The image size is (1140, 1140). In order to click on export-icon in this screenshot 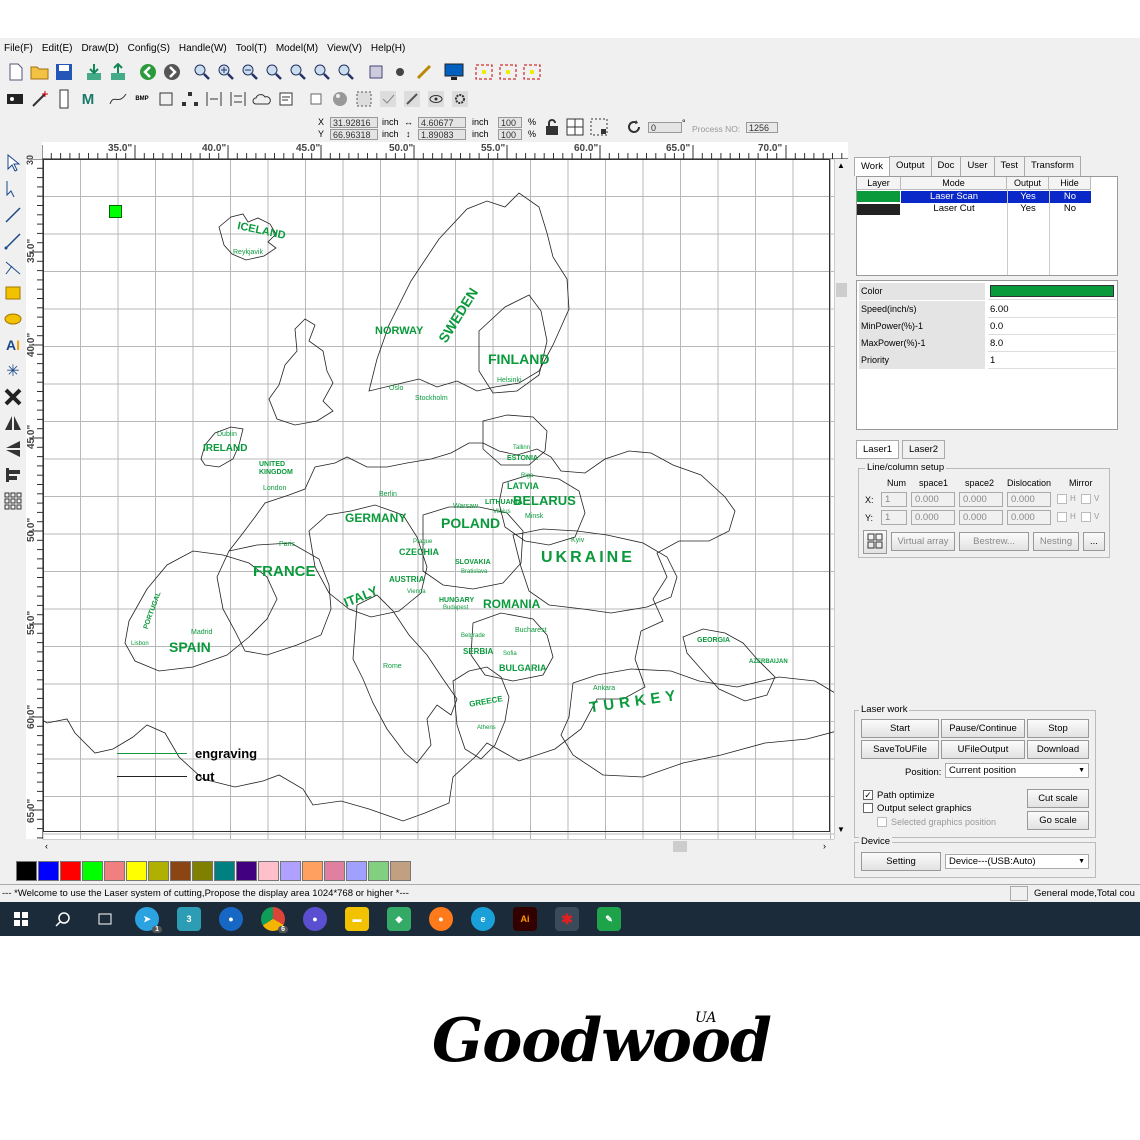, I will do `click(118, 72)`.